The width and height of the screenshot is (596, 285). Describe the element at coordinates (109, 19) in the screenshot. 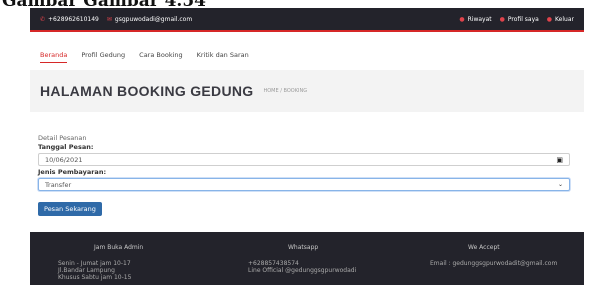

I see `email-icon: ✉` at that location.